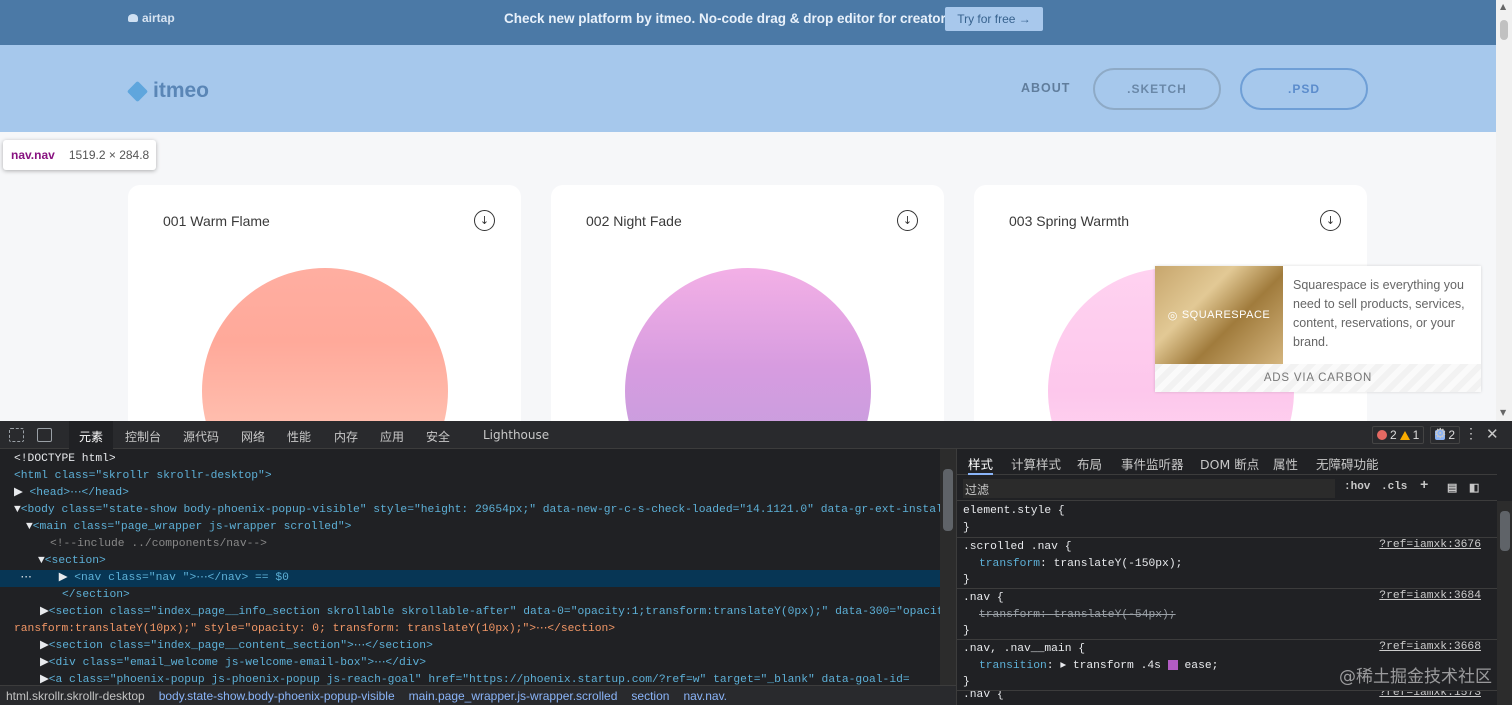 This screenshot has height=705, width=1512. Describe the element at coordinates (71, 493) in the screenshot. I see `dom-line: ▶ <head>⋯</head>` at that location.